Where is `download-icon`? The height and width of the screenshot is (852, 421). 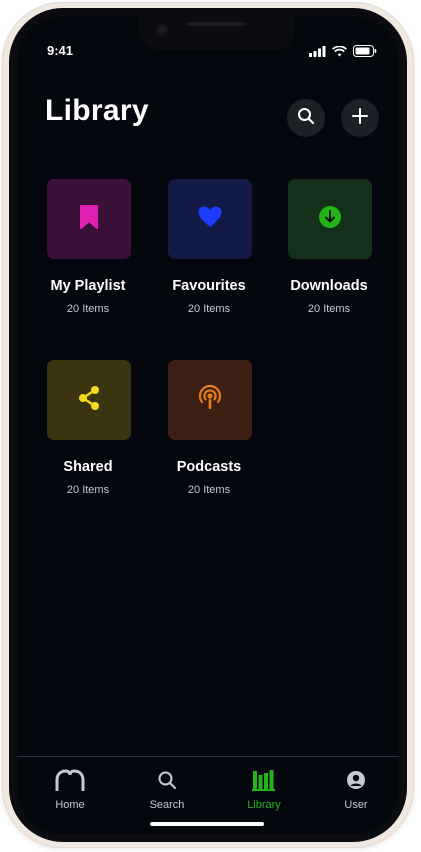 download-icon is located at coordinates (330, 219).